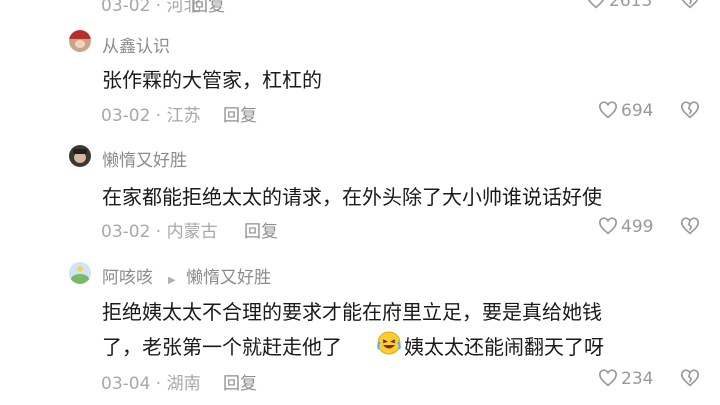 This screenshot has width=720, height=405. What do you see at coordinates (159, 232) in the screenshot?
I see `comment-meta: 03-02 · 内蒙古` at bounding box center [159, 232].